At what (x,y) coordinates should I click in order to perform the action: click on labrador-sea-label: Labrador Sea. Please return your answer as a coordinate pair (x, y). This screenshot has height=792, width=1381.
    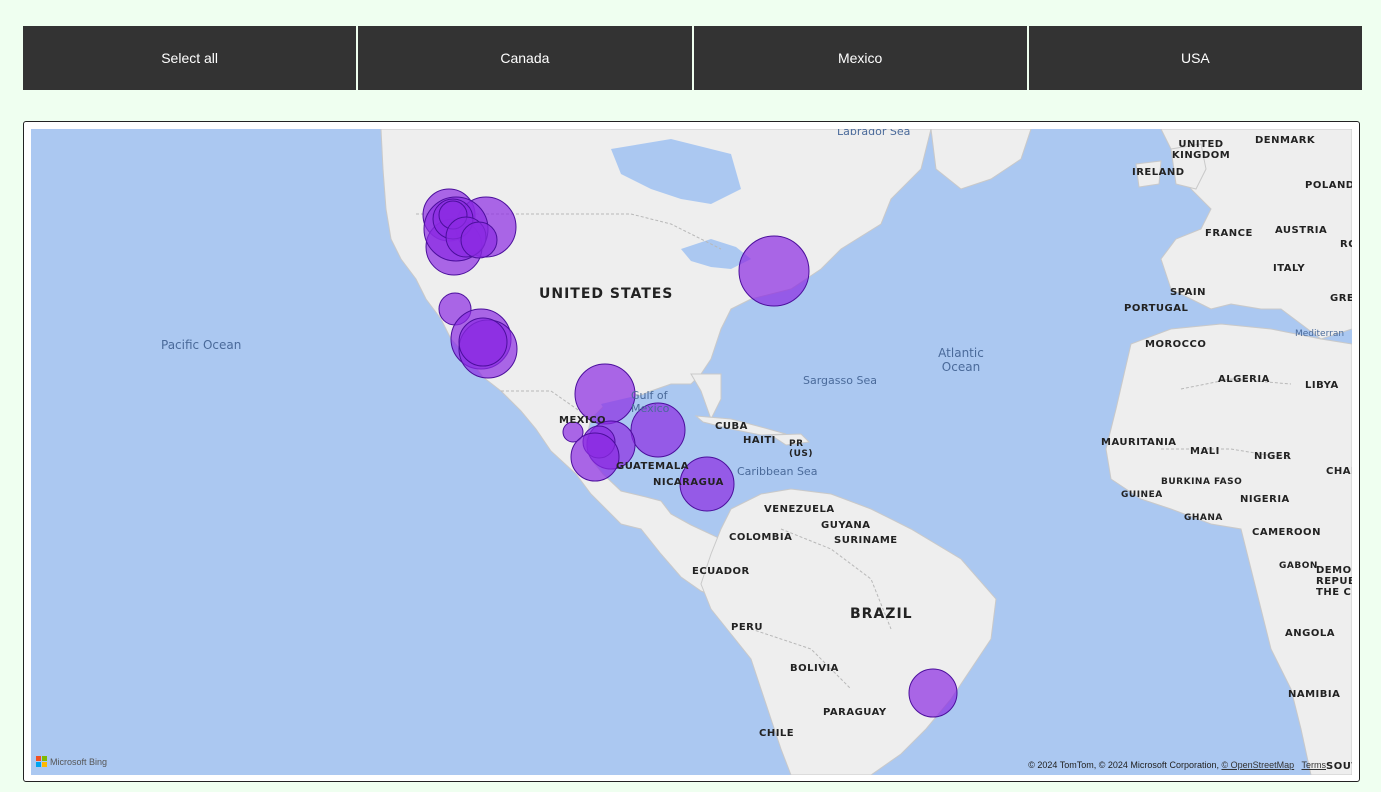
    Looking at the image, I should click on (874, 133).